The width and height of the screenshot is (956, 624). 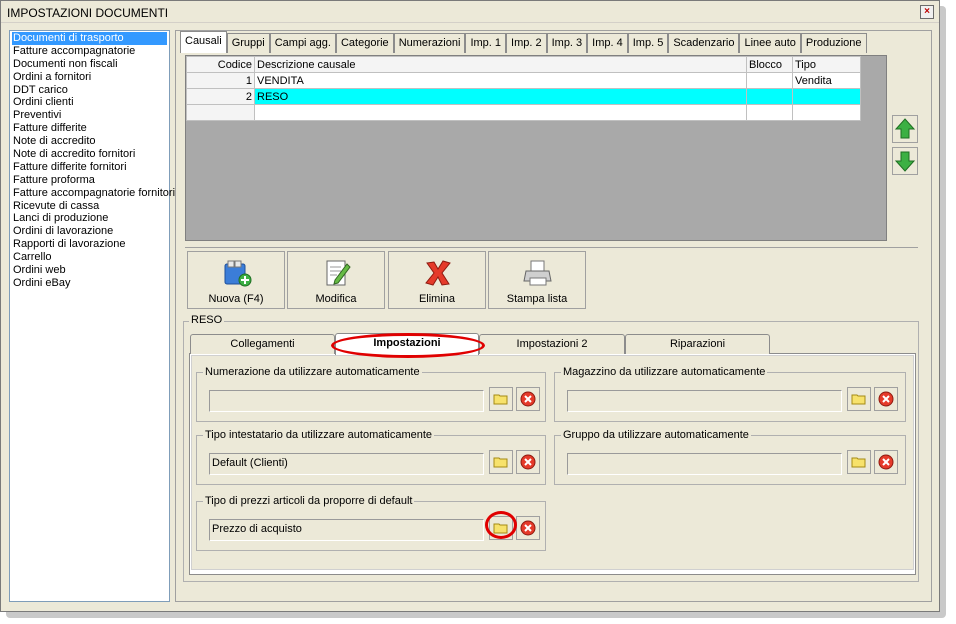 I want to click on numerazione-field, so click(x=346, y=401).